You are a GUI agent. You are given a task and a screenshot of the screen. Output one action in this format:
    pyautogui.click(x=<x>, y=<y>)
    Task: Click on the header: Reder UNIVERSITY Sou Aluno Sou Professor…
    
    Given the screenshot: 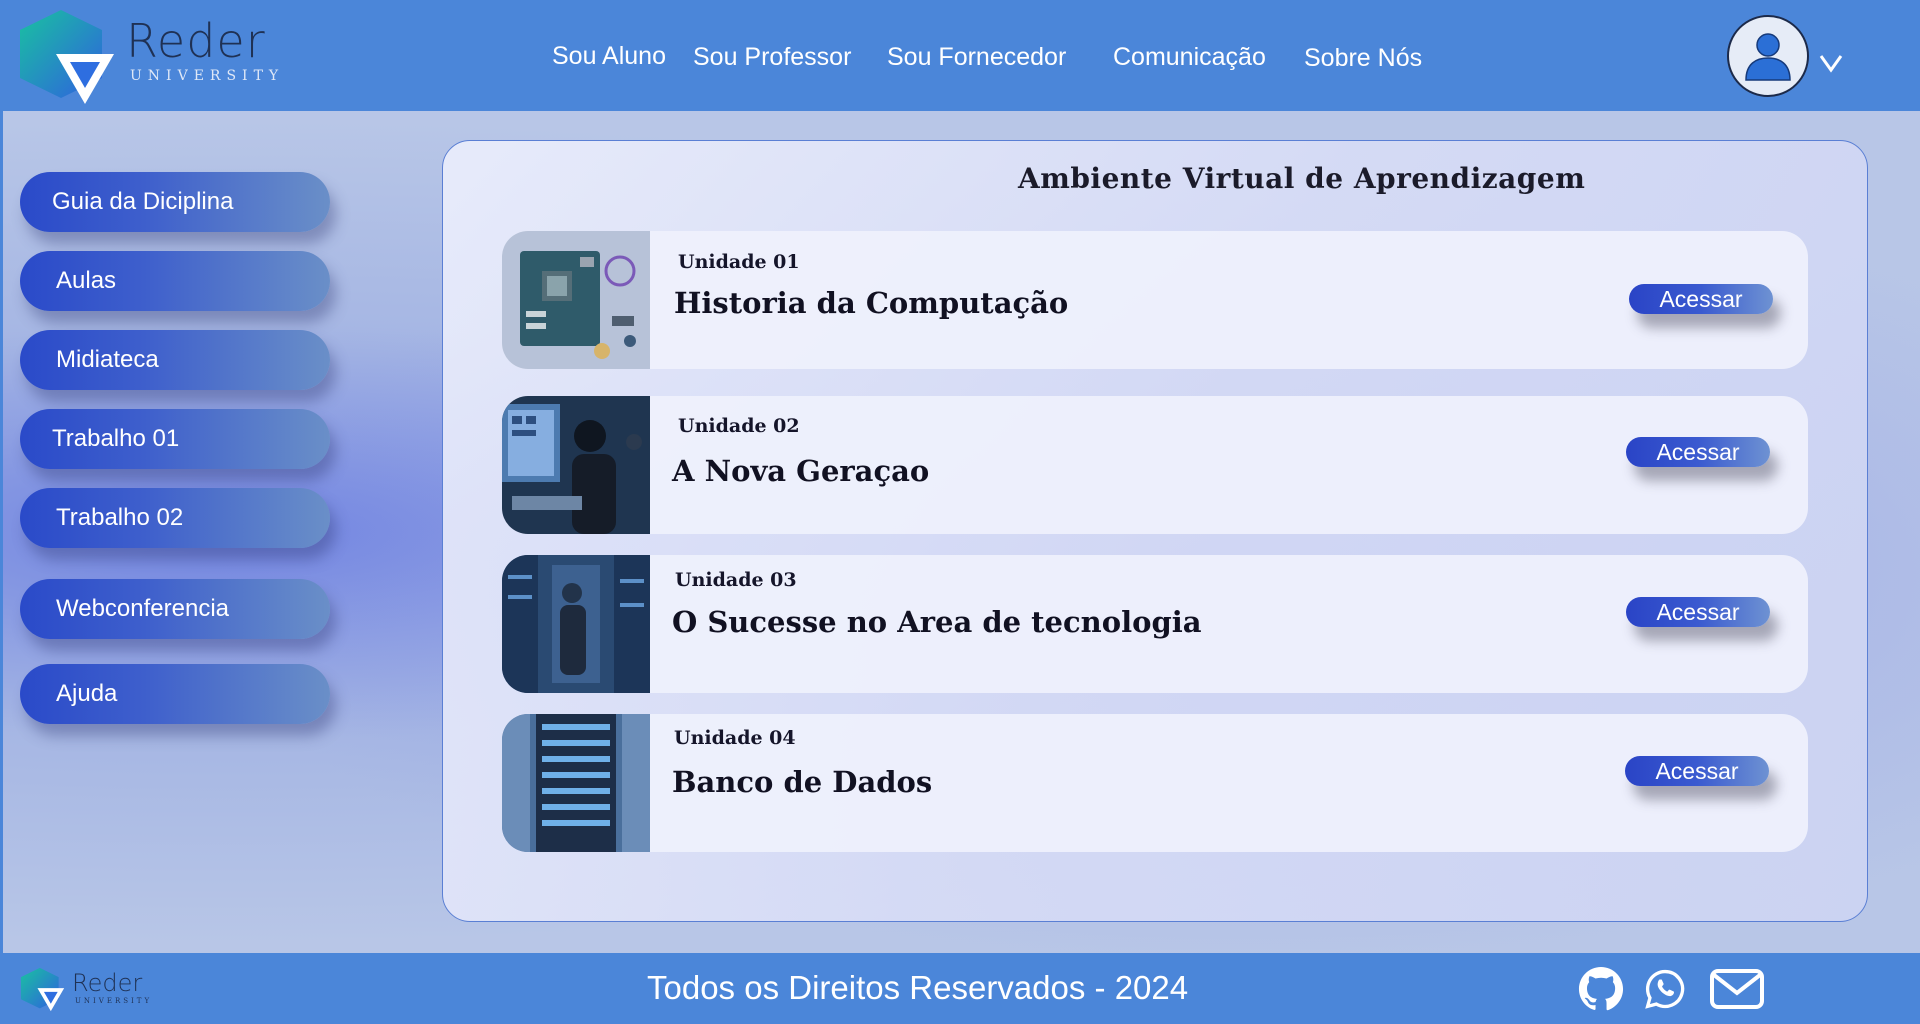 What is the action you would take?
    pyautogui.click(x=960, y=55)
    